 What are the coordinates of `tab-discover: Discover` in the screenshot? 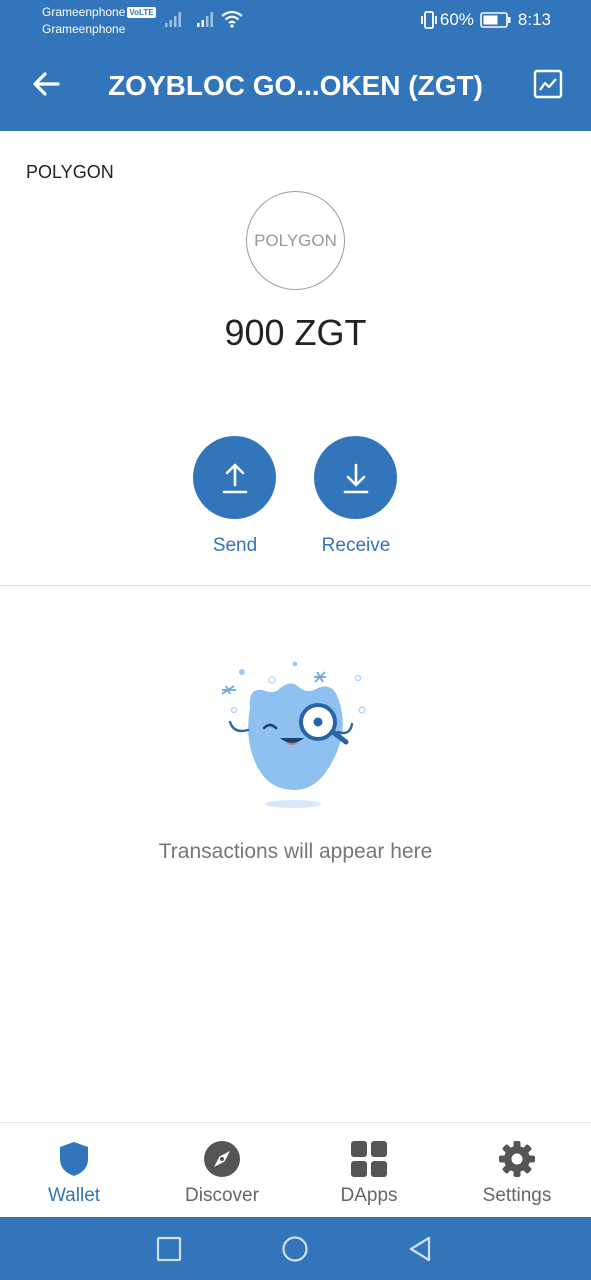 It's located at (222, 1173).